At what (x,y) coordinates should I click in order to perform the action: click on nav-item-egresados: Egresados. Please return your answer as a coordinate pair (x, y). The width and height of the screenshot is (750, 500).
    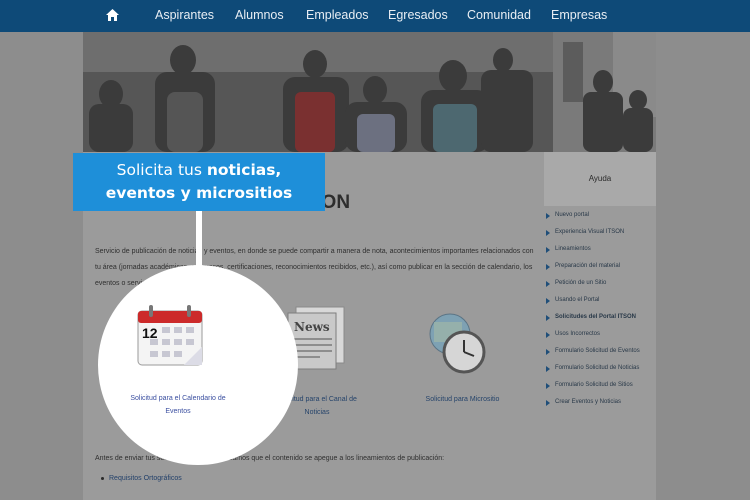
    Looking at the image, I should click on (418, 15).